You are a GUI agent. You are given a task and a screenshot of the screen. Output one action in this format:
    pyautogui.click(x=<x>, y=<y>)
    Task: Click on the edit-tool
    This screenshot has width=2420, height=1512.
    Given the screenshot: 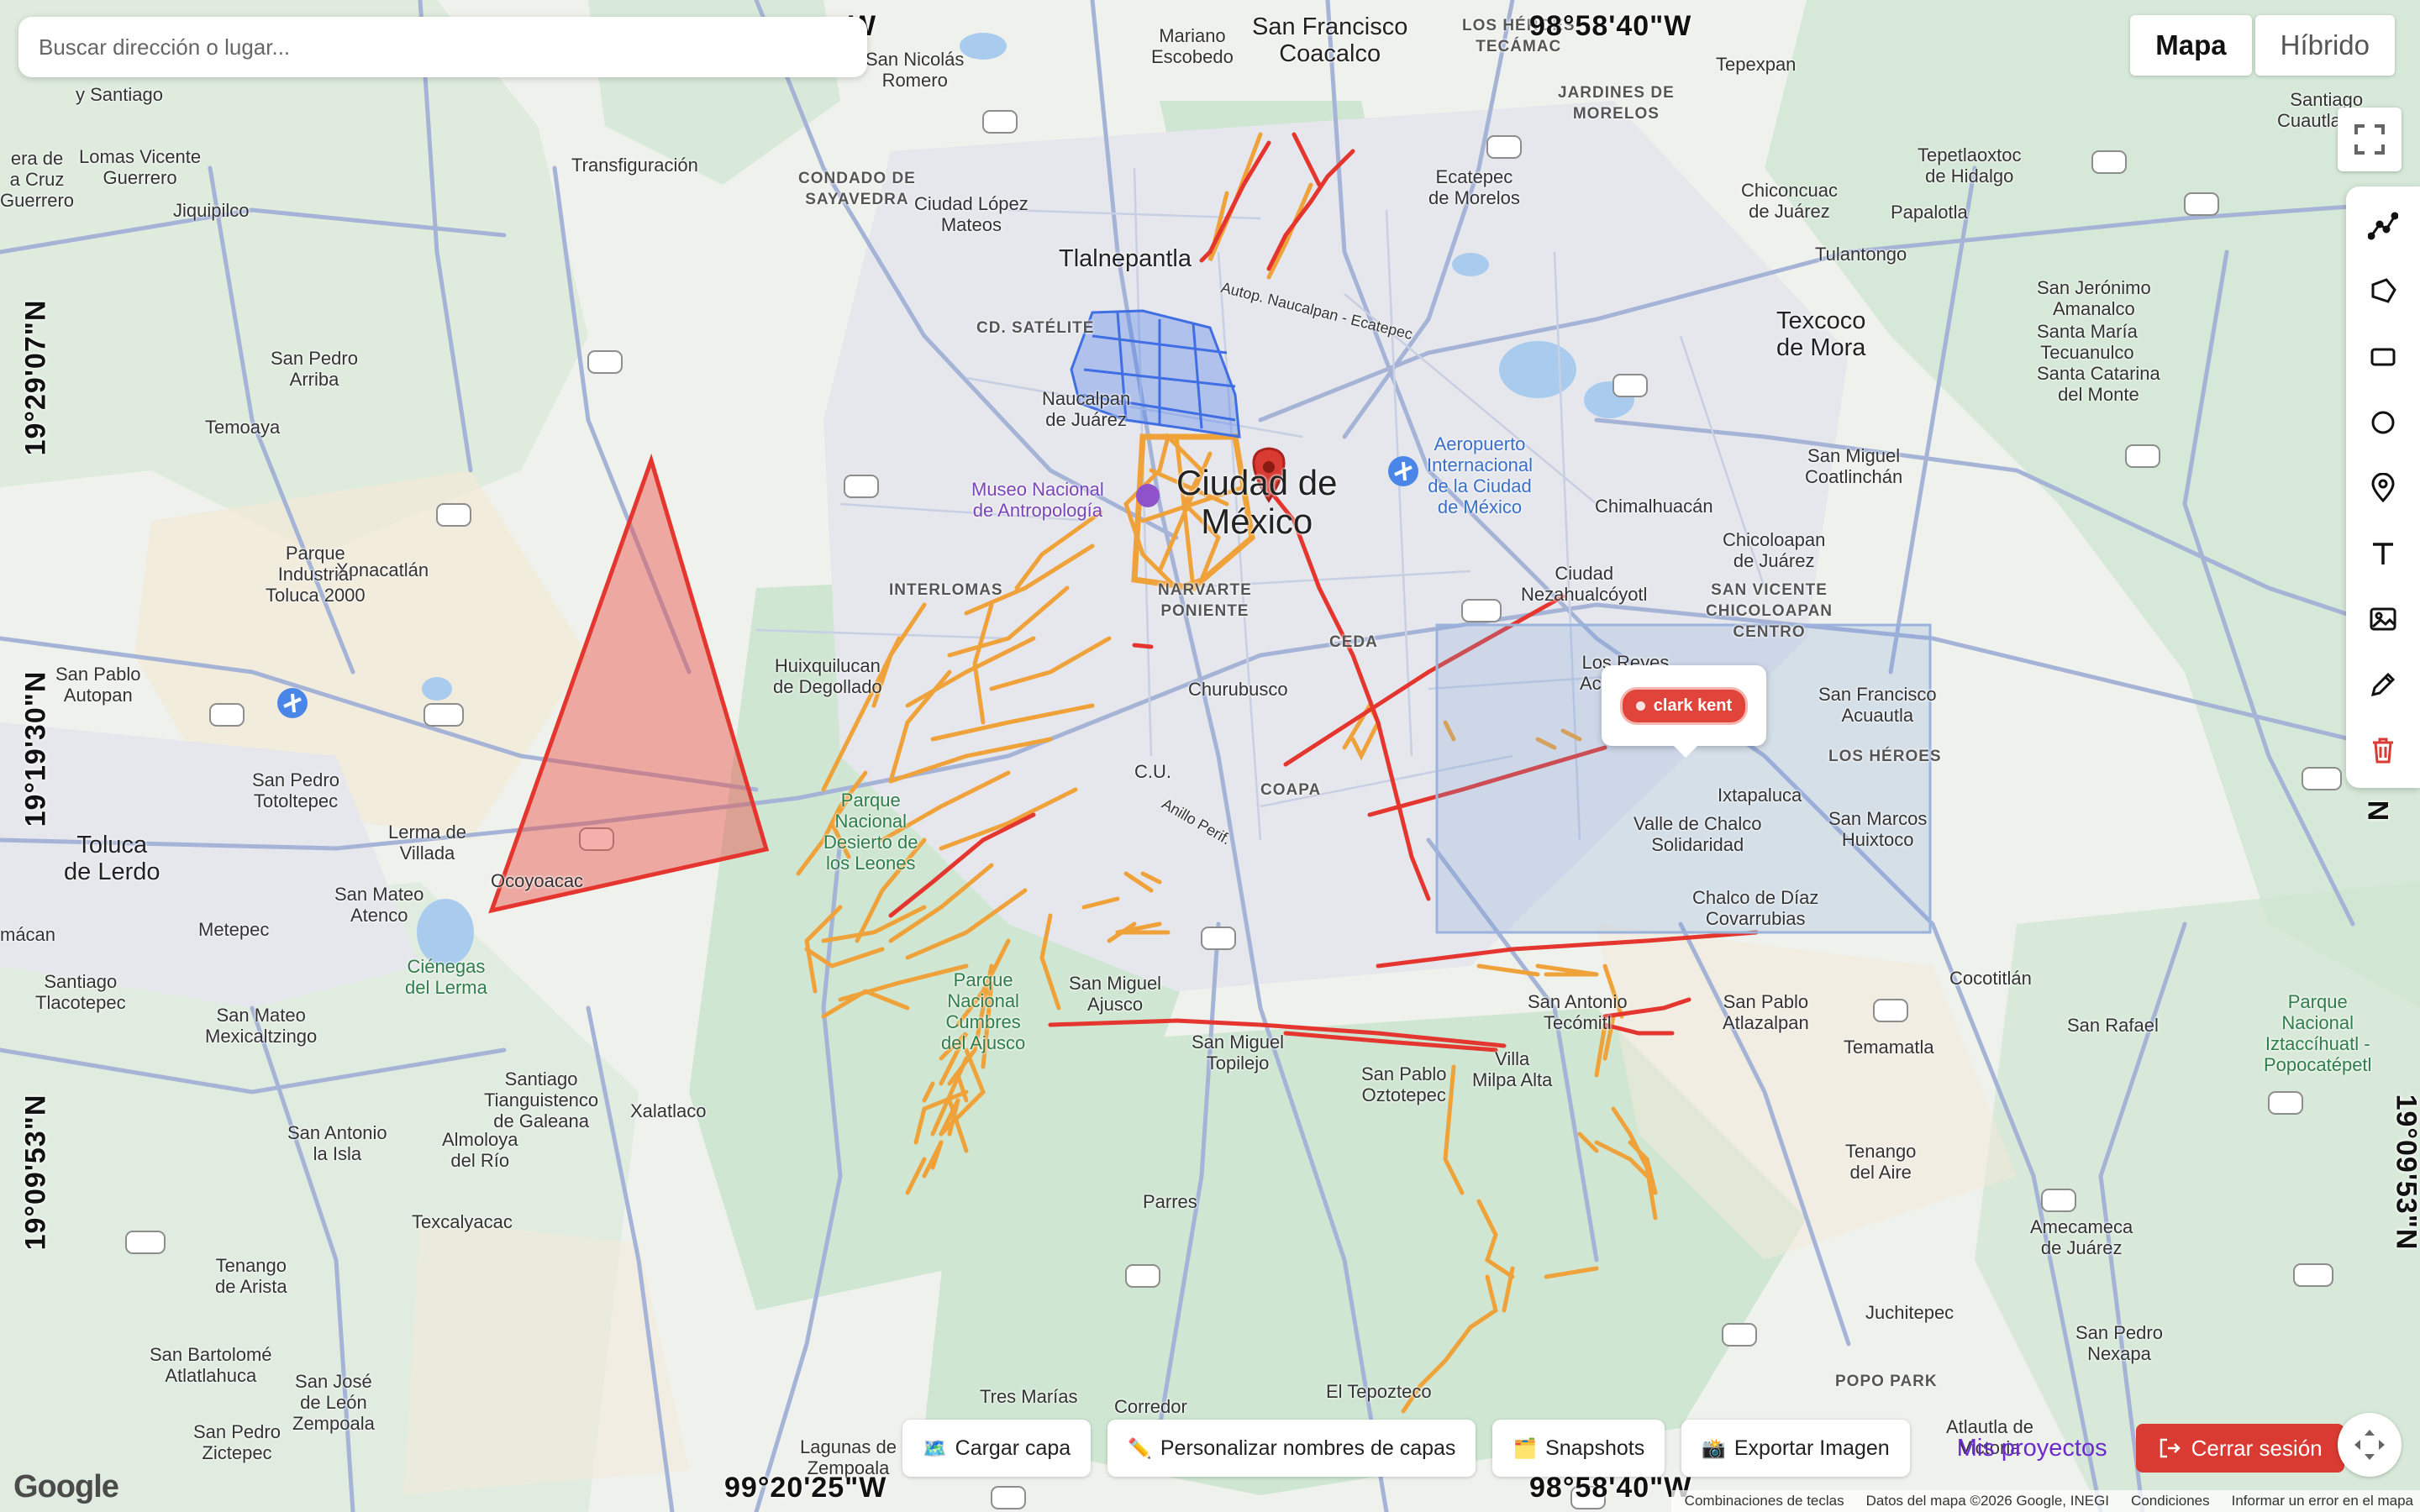 What is the action you would take?
    pyautogui.click(x=2383, y=684)
    